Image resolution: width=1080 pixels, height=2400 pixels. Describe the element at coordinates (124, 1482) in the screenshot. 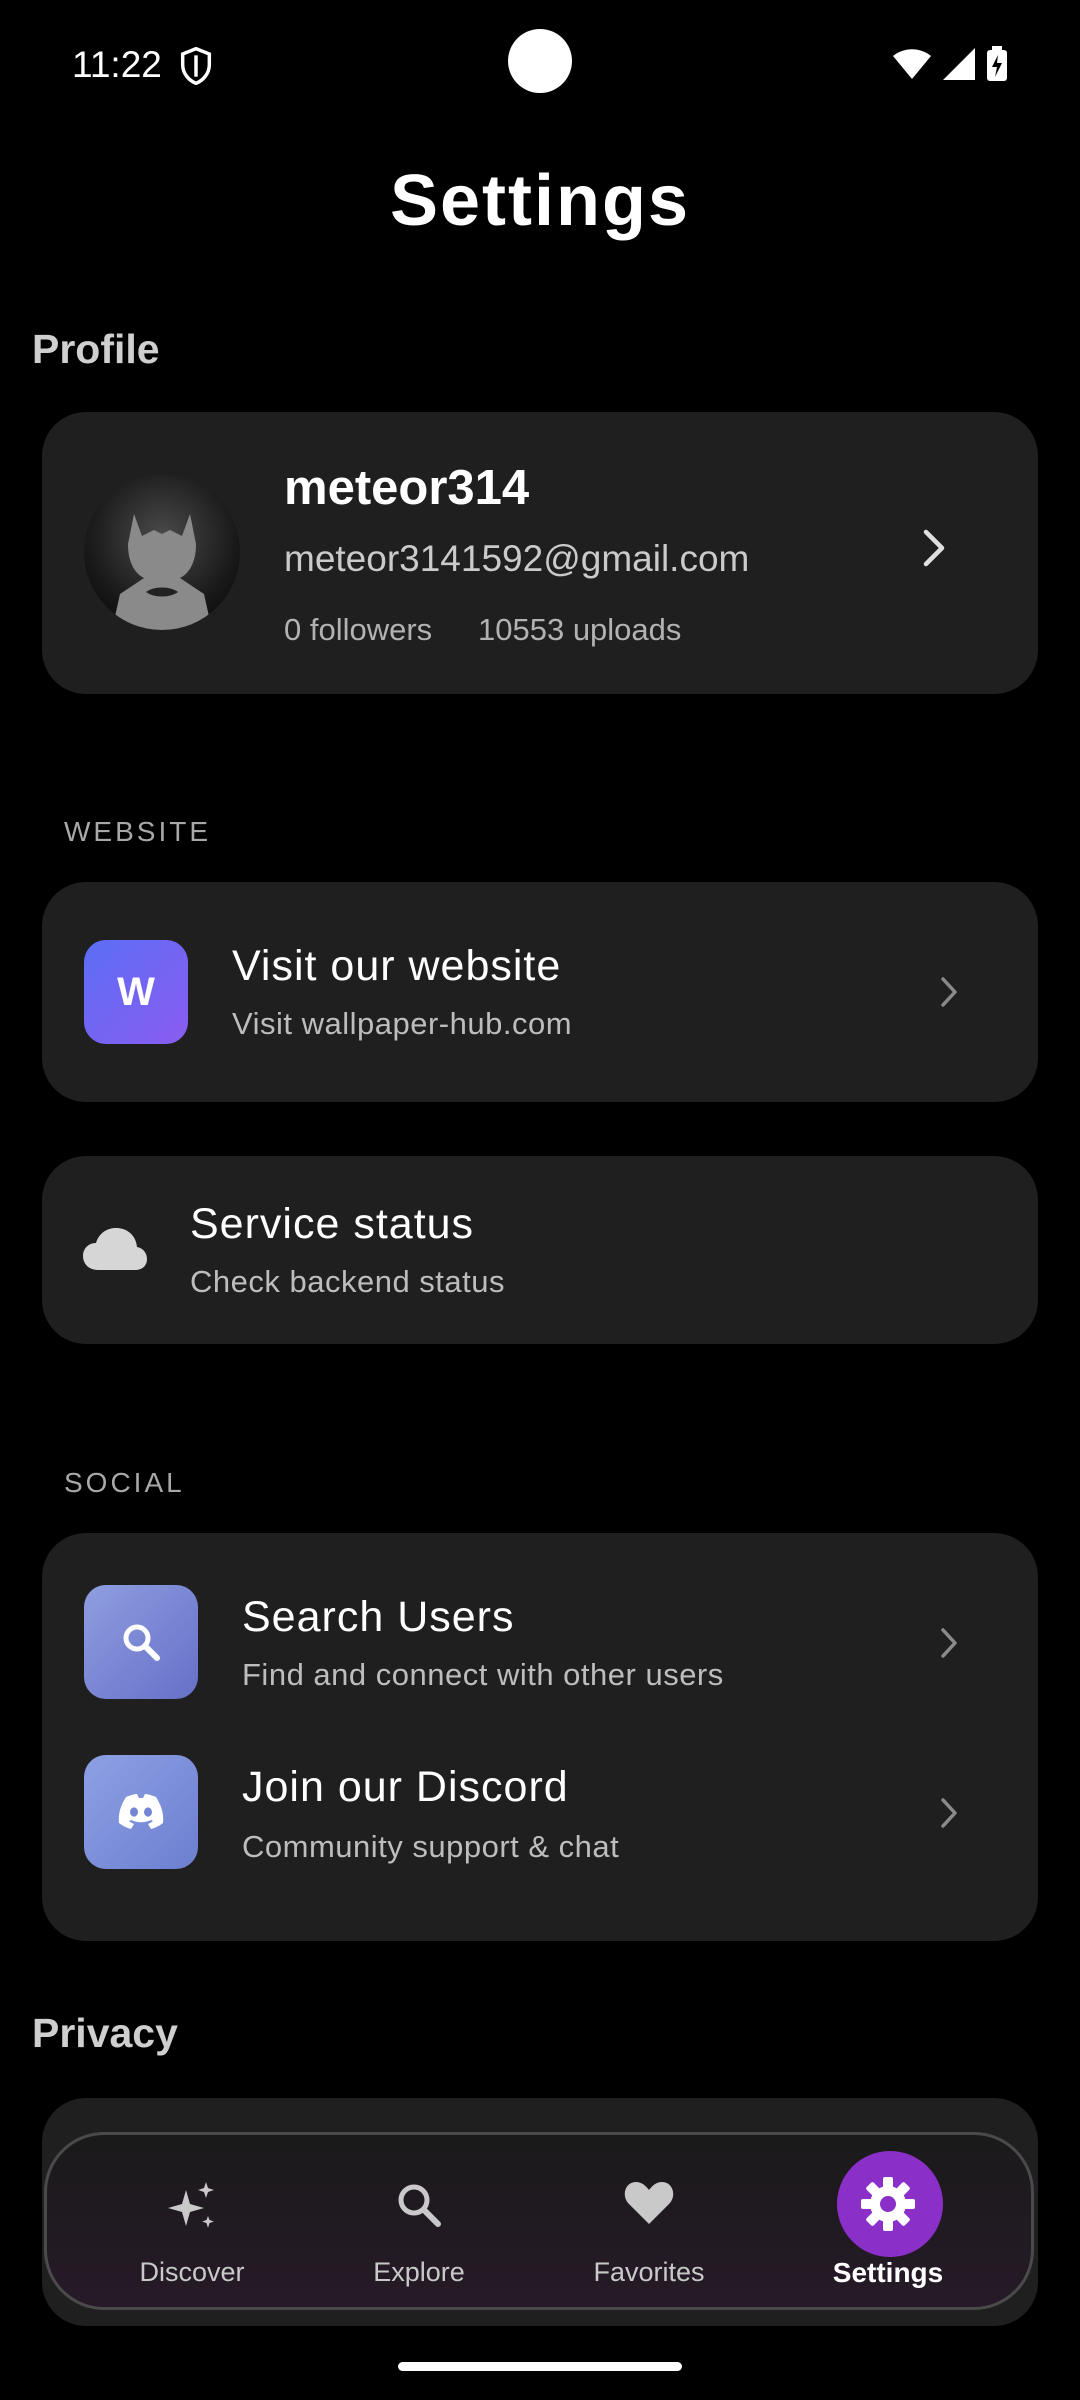

I see `social-caption: SOCIAL` at that location.